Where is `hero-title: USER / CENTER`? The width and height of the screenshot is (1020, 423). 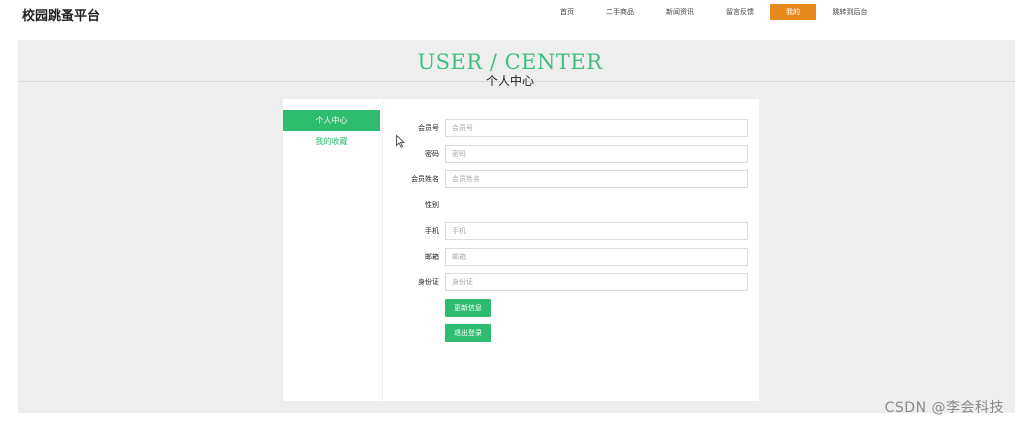 hero-title: USER / CENTER is located at coordinates (510, 62).